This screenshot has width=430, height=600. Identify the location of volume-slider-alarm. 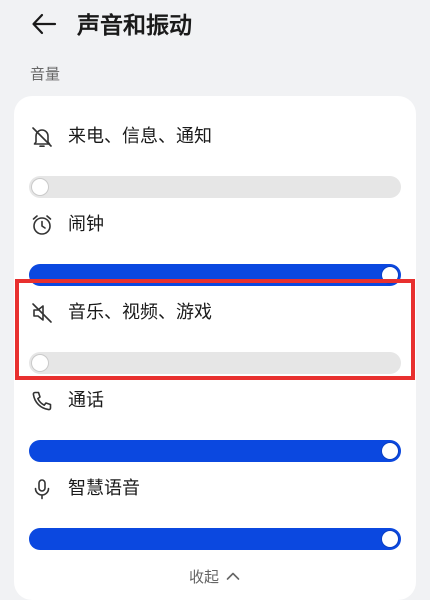
(215, 275).